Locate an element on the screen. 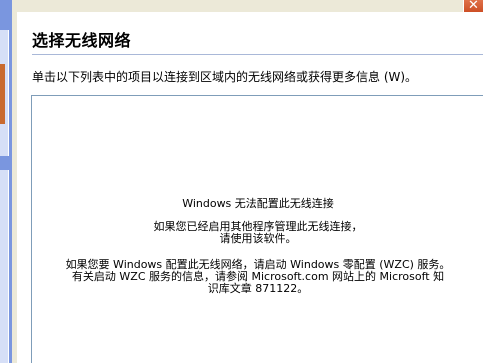  list-message-other-program-cont: 请使用该软件。 is located at coordinates (258, 238).